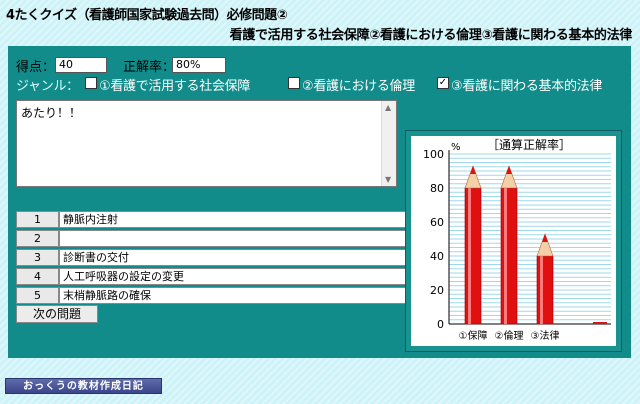 The width and height of the screenshot is (640, 404). What do you see at coordinates (431, 35) in the screenshot?
I see `subtitle: 看護で活用する社会保障②看護における倫理③看護に関わる基本的法律` at bounding box center [431, 35].